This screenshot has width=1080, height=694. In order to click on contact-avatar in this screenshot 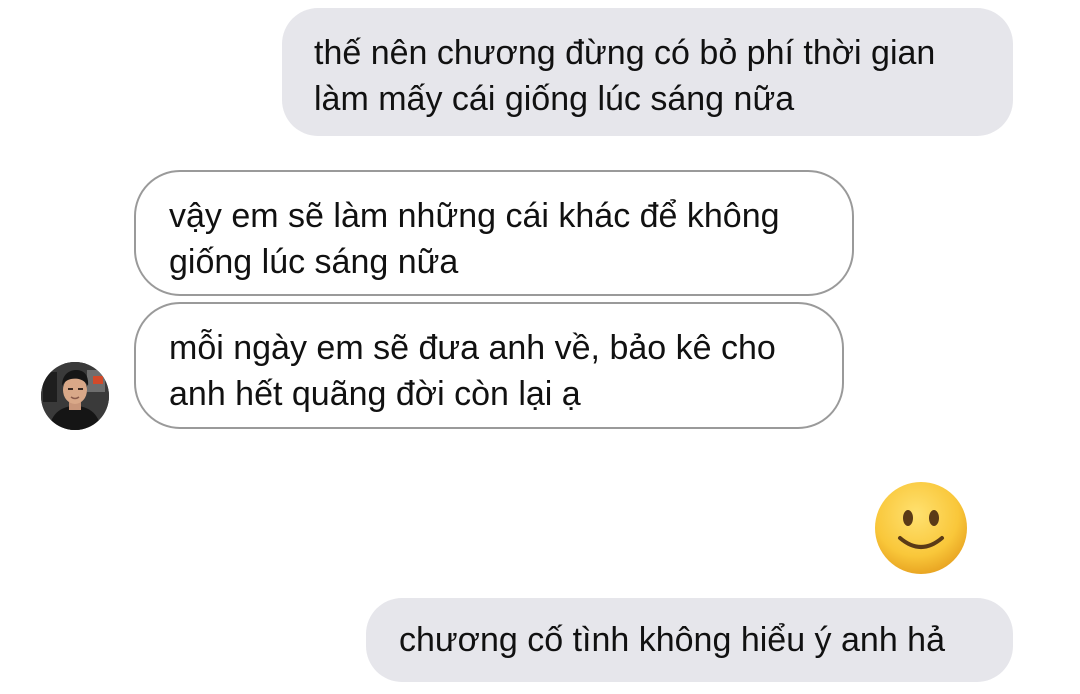, I will do `click(75, 396)`.